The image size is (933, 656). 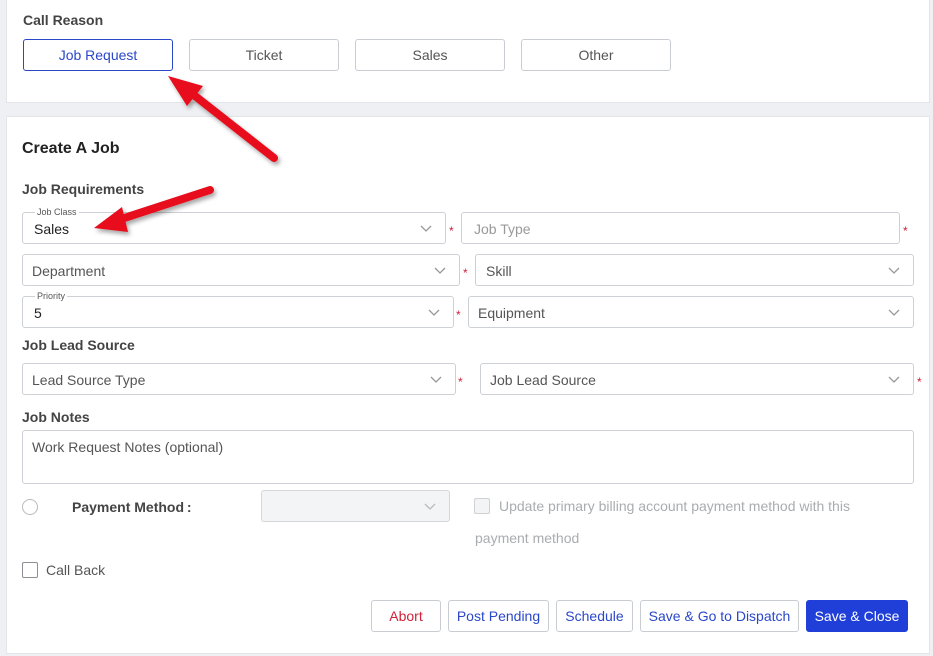 What do you see at coordinates (132, 507) in the screenshot?
I see `payment-method-label: Payment Method :` at bounding box center [132, 507].